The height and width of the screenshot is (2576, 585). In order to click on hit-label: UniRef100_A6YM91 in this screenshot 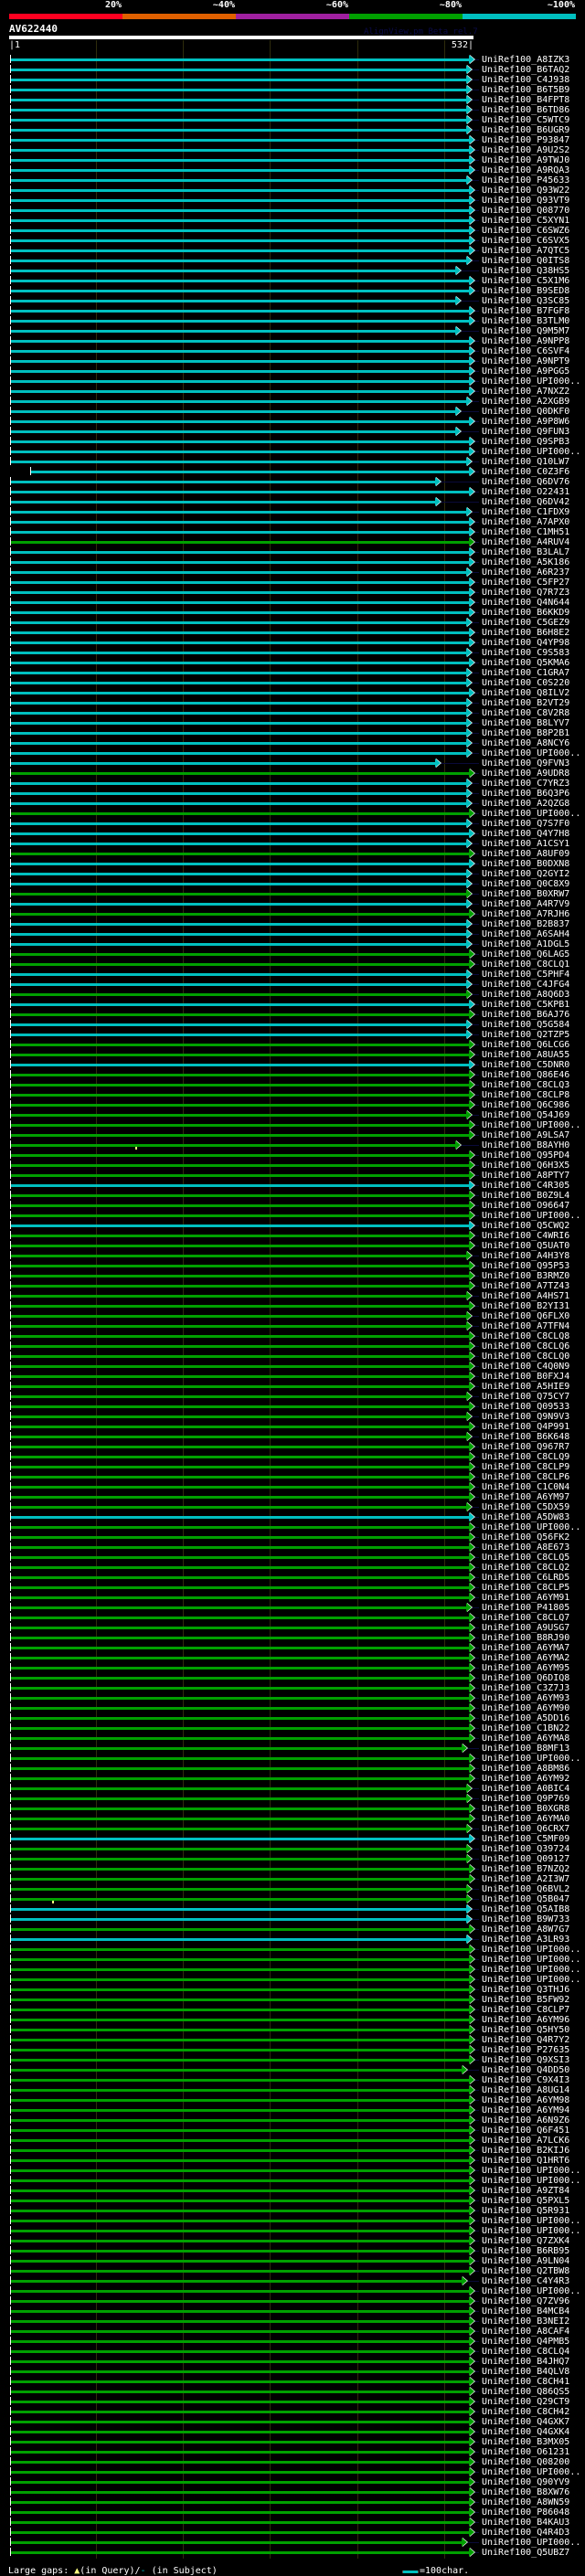, I will do `click(525, 1598)`.